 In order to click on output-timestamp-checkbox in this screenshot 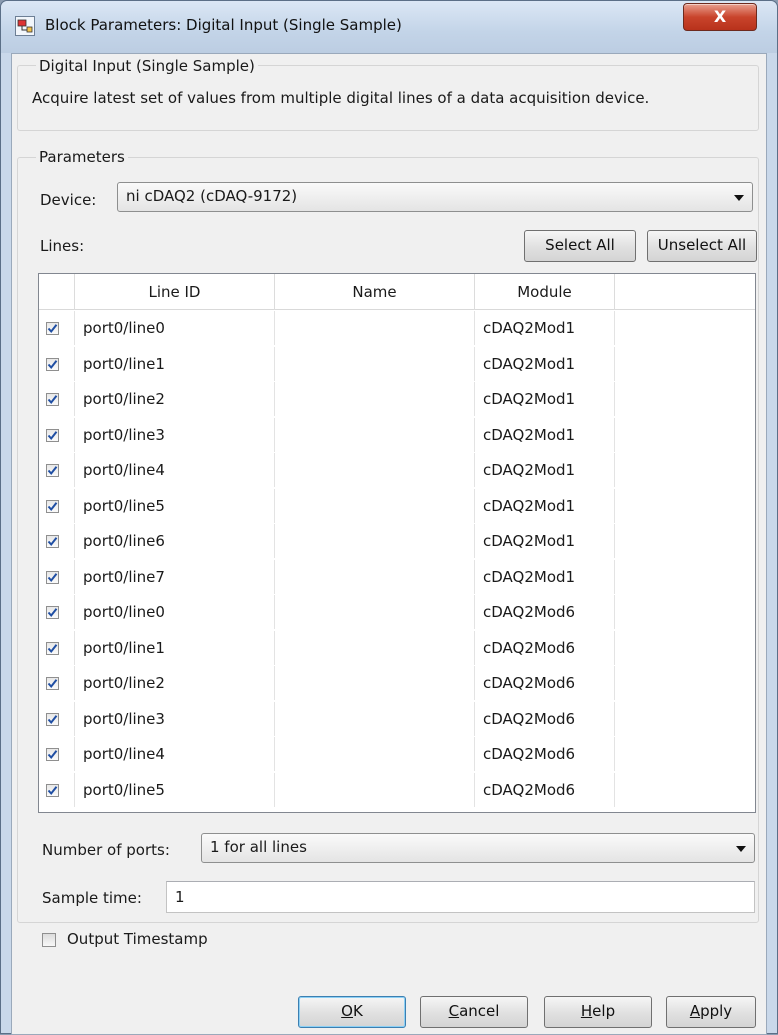, I will do `click(49, 940)`.